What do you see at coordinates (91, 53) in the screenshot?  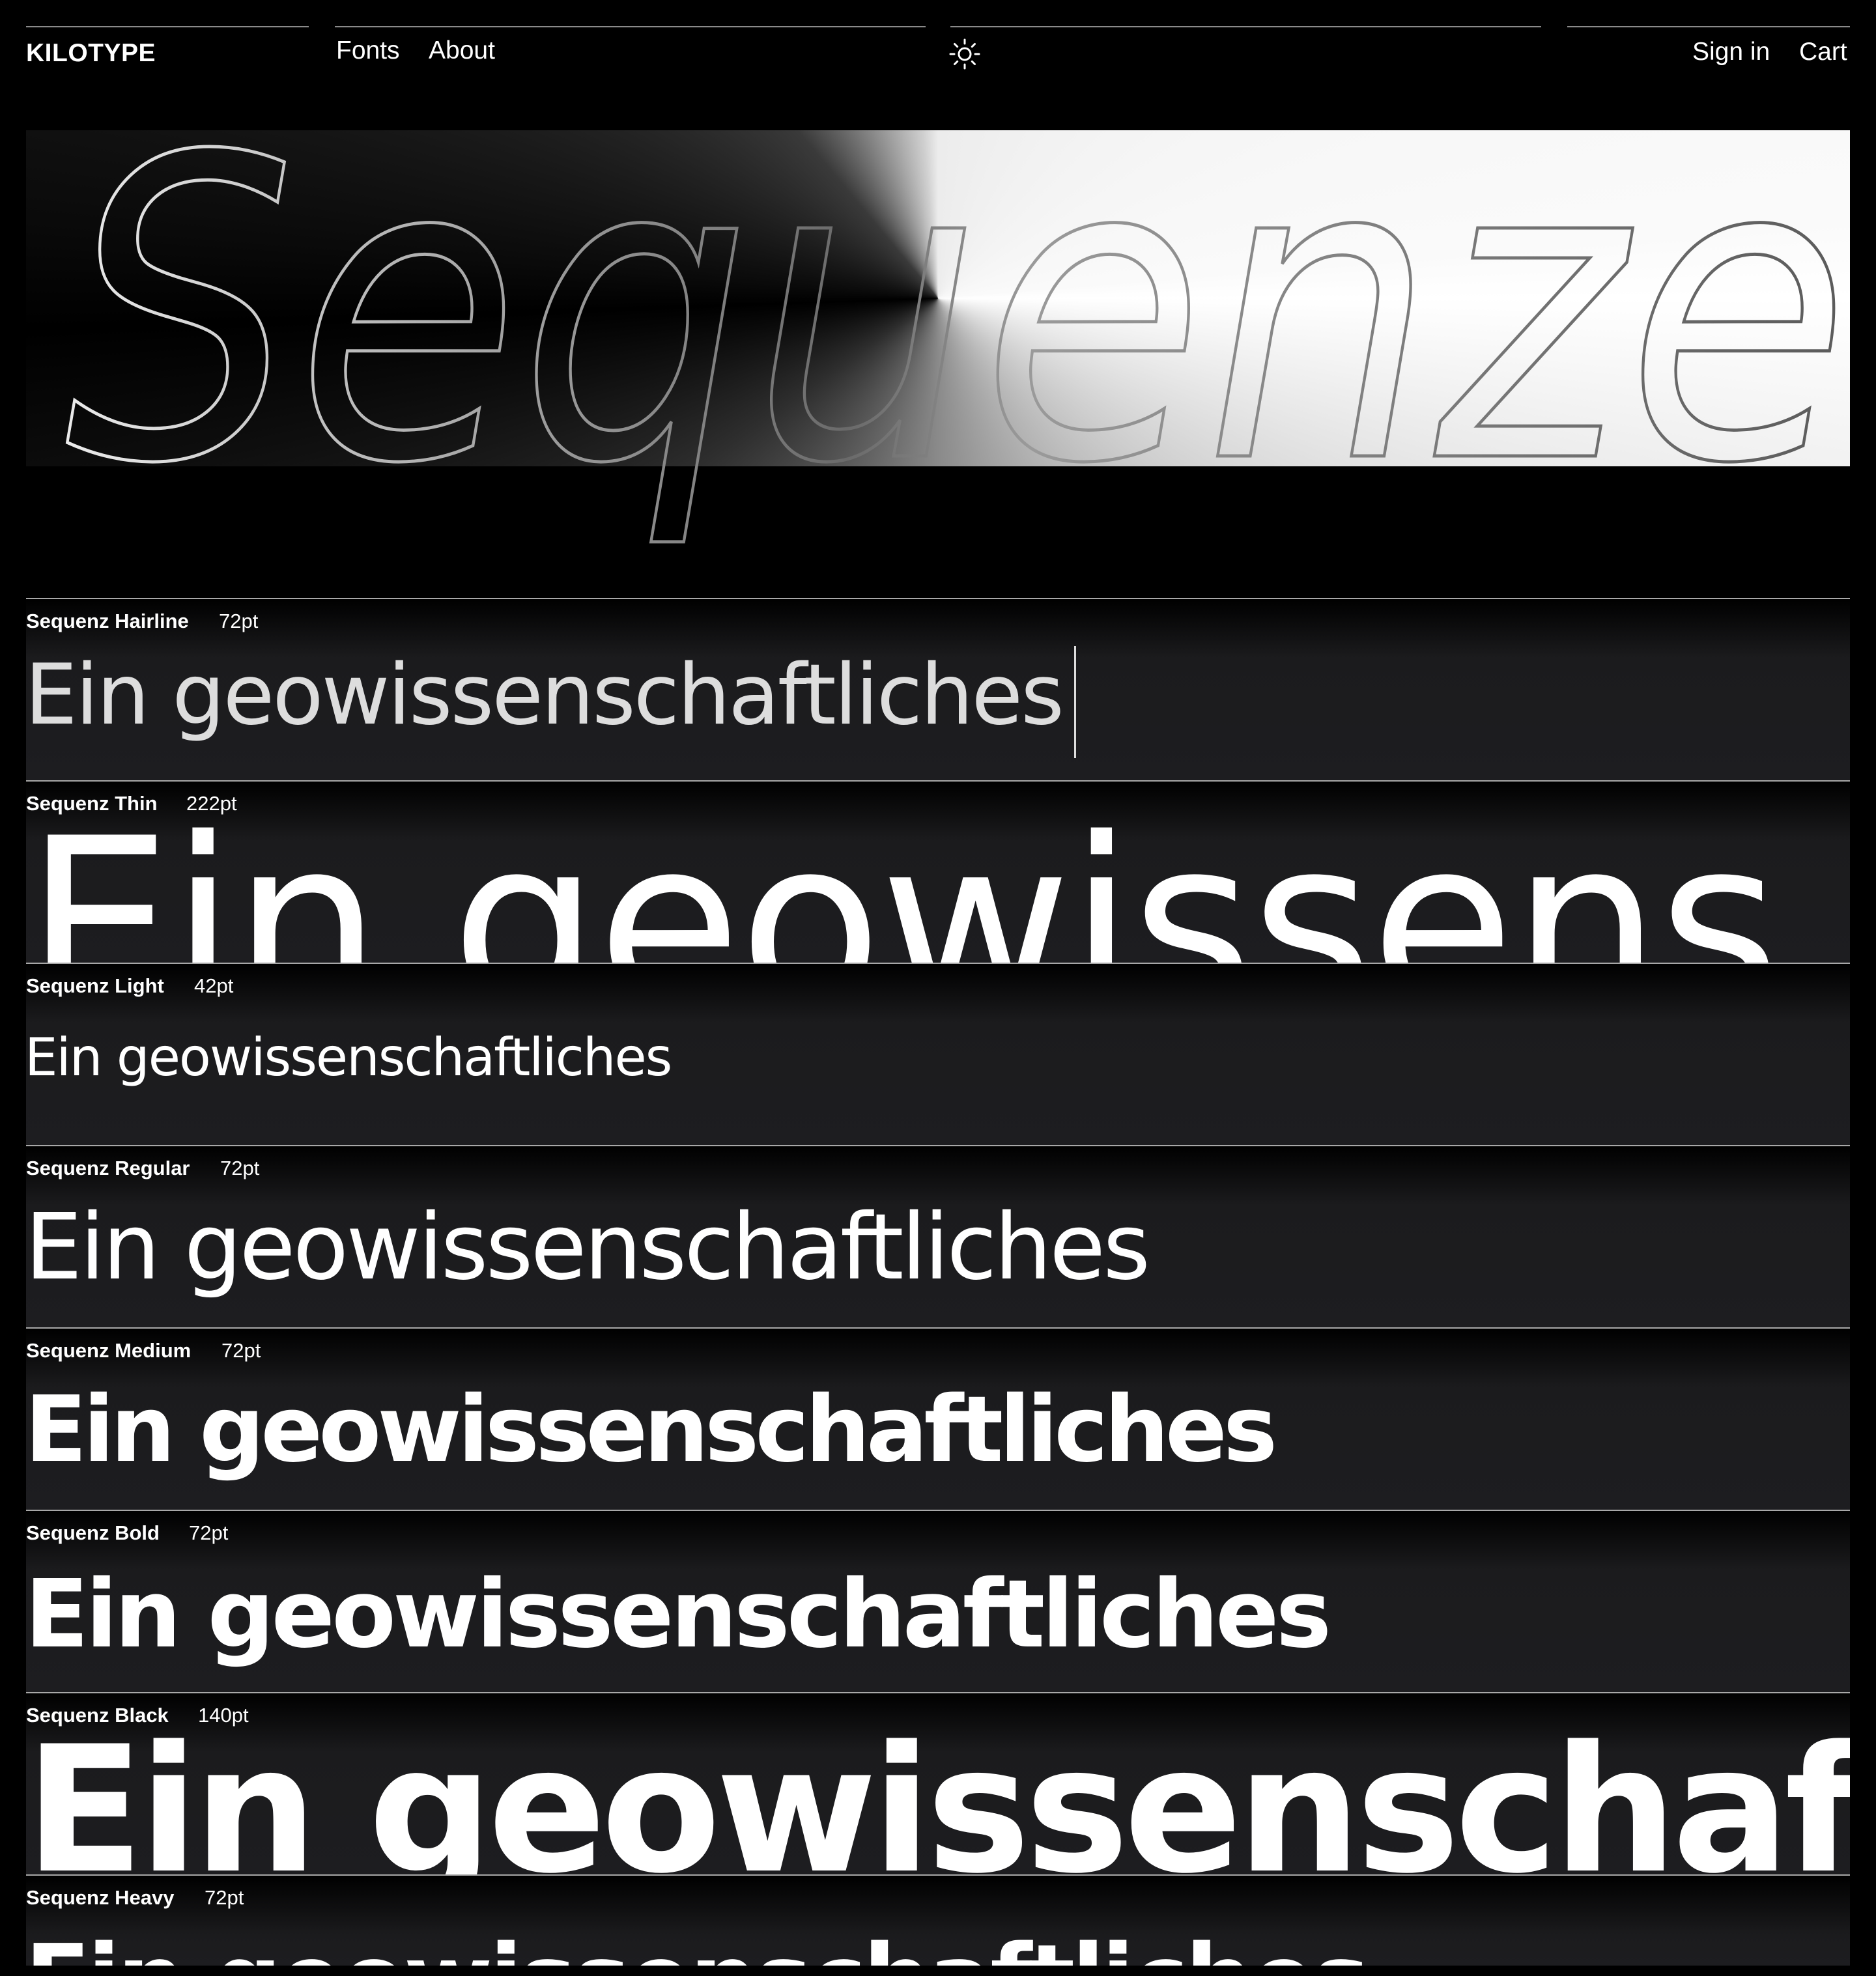 I see `brand-logo: KILOTYPE` at bounding box center [91, 53].